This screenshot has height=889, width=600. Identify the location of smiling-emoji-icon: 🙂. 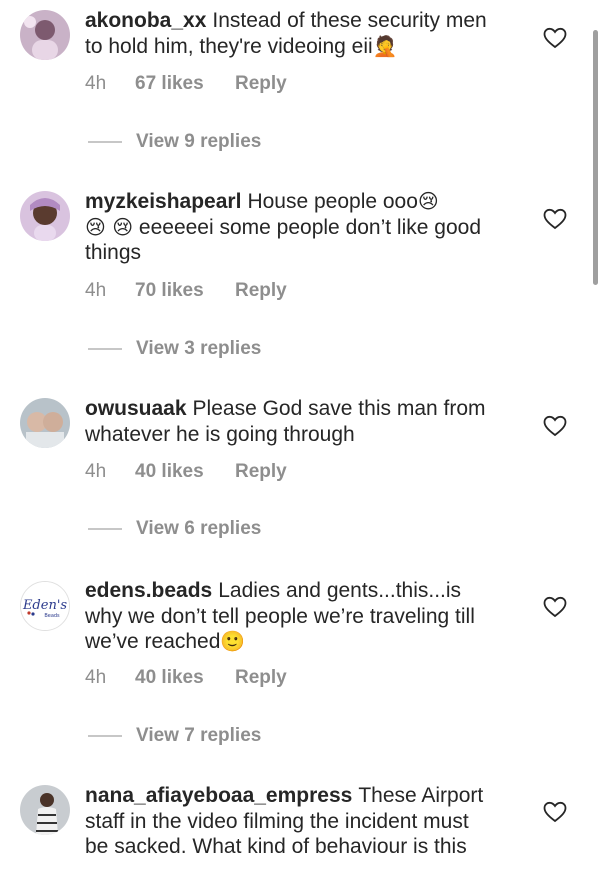
(233, 641).